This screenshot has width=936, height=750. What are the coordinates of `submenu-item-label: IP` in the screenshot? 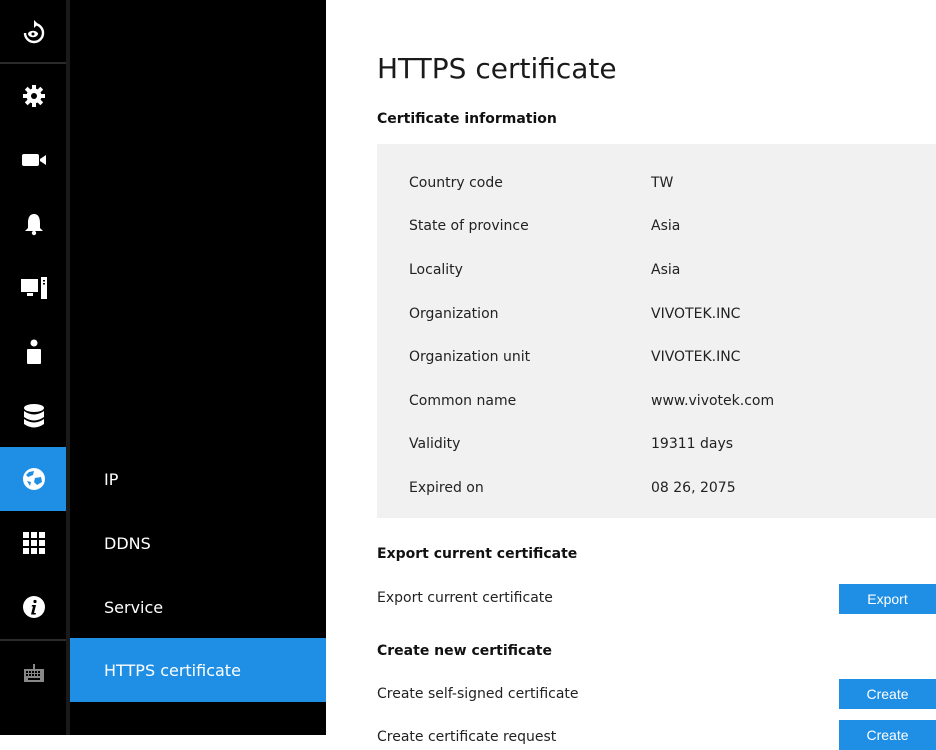 It's located at (111, 479).